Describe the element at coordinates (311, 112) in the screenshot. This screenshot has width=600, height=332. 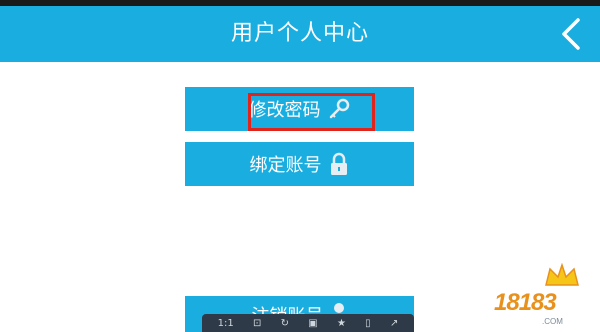
I see `highlight-annotation` at that location.